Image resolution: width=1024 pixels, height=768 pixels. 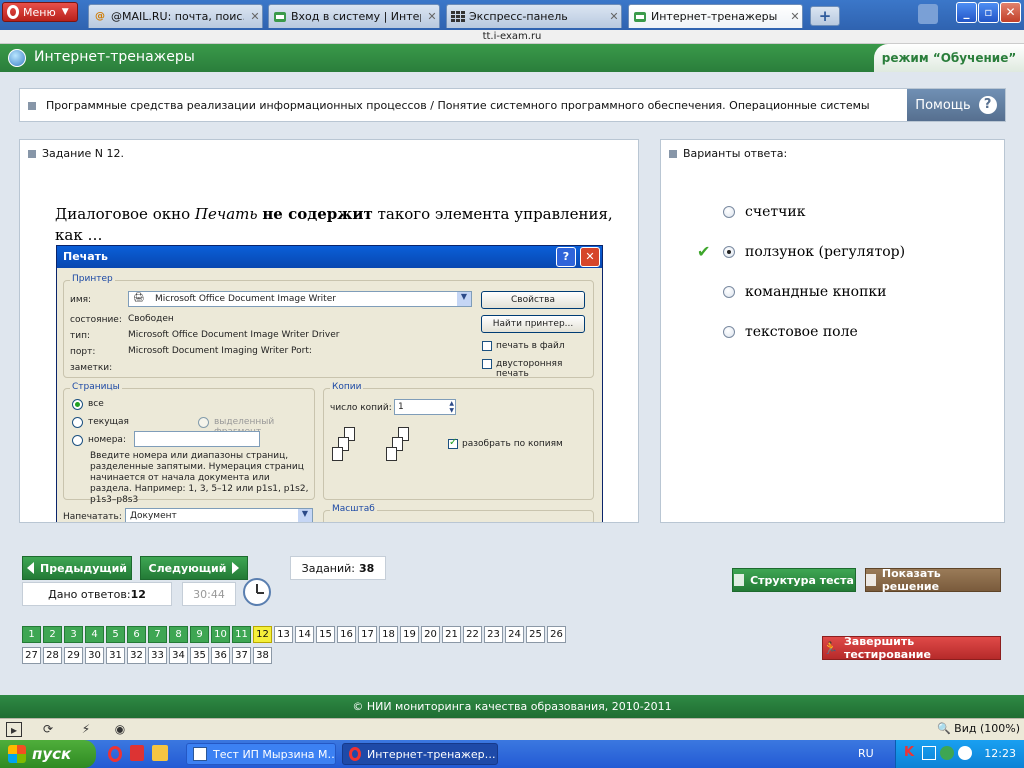 I want to click on question-number-7: 7, so click(x=157, y=634).